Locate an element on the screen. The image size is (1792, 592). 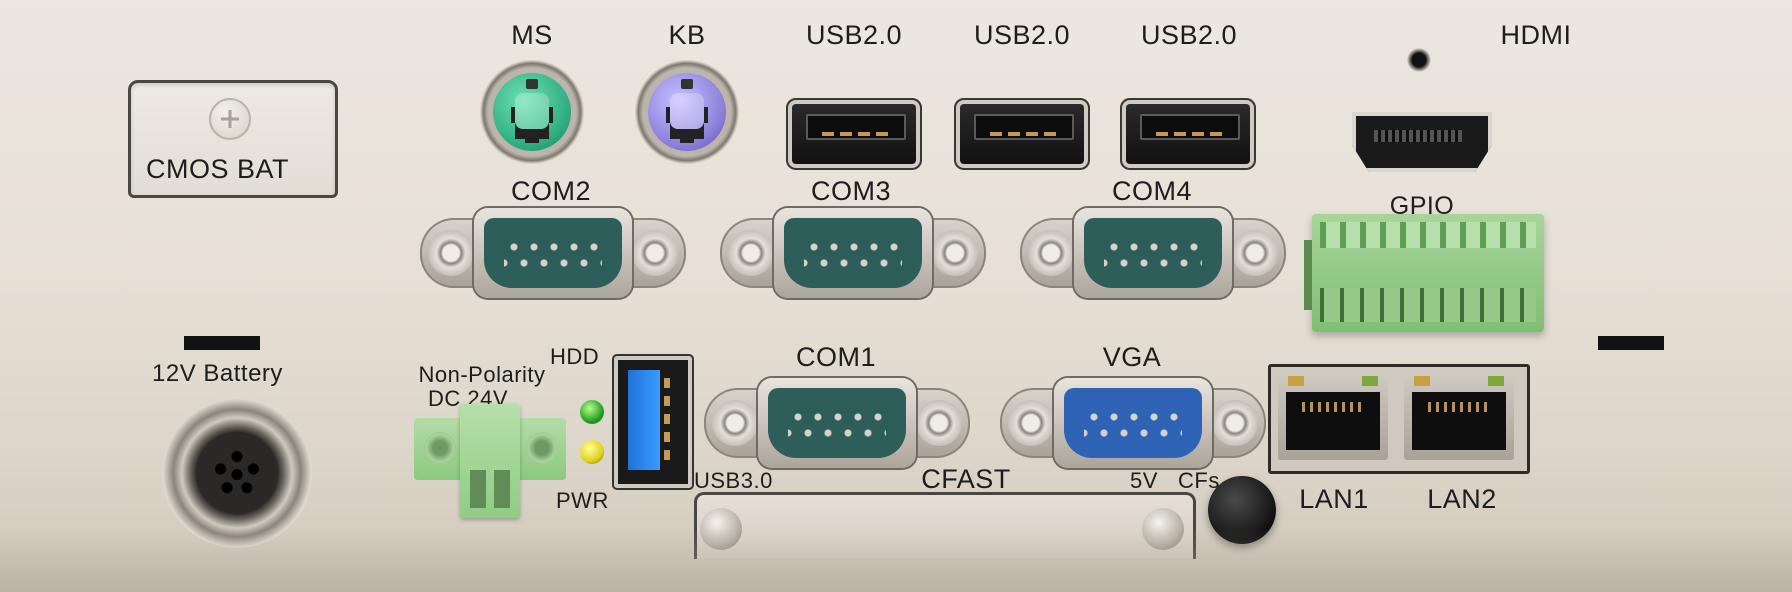
vent-slot-left is located at coordinates (222, 343).